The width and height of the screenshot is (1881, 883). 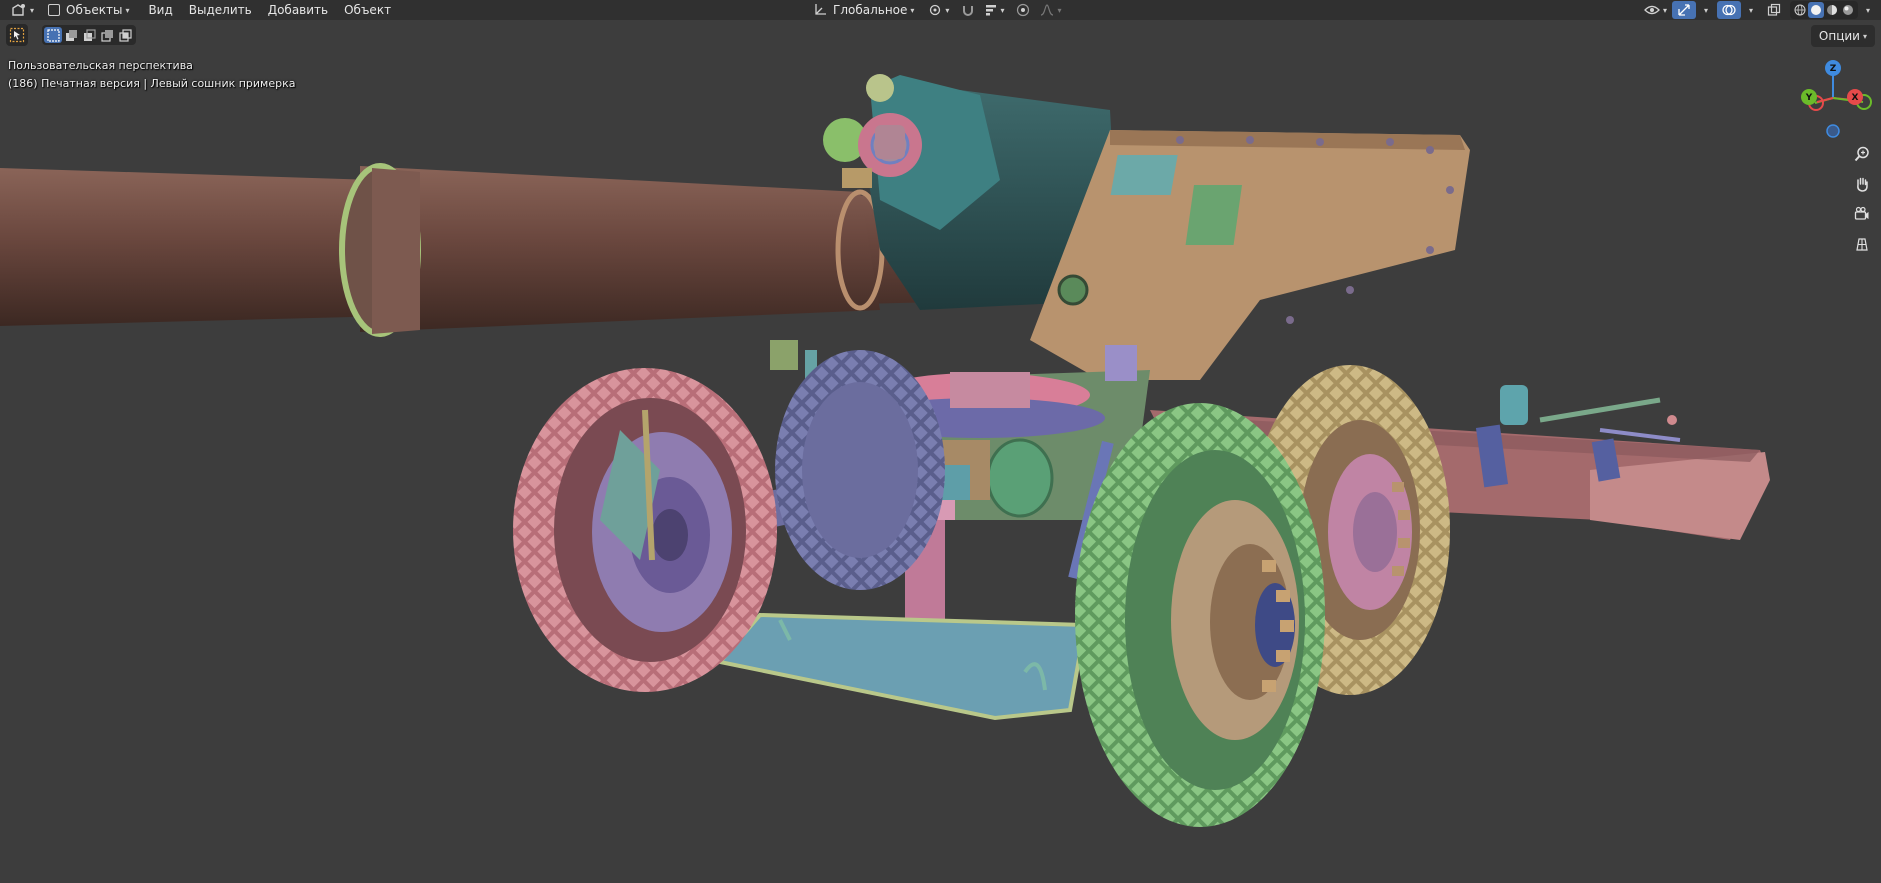 I want to click on menu-view: Вид, so click(x=160, y=10).